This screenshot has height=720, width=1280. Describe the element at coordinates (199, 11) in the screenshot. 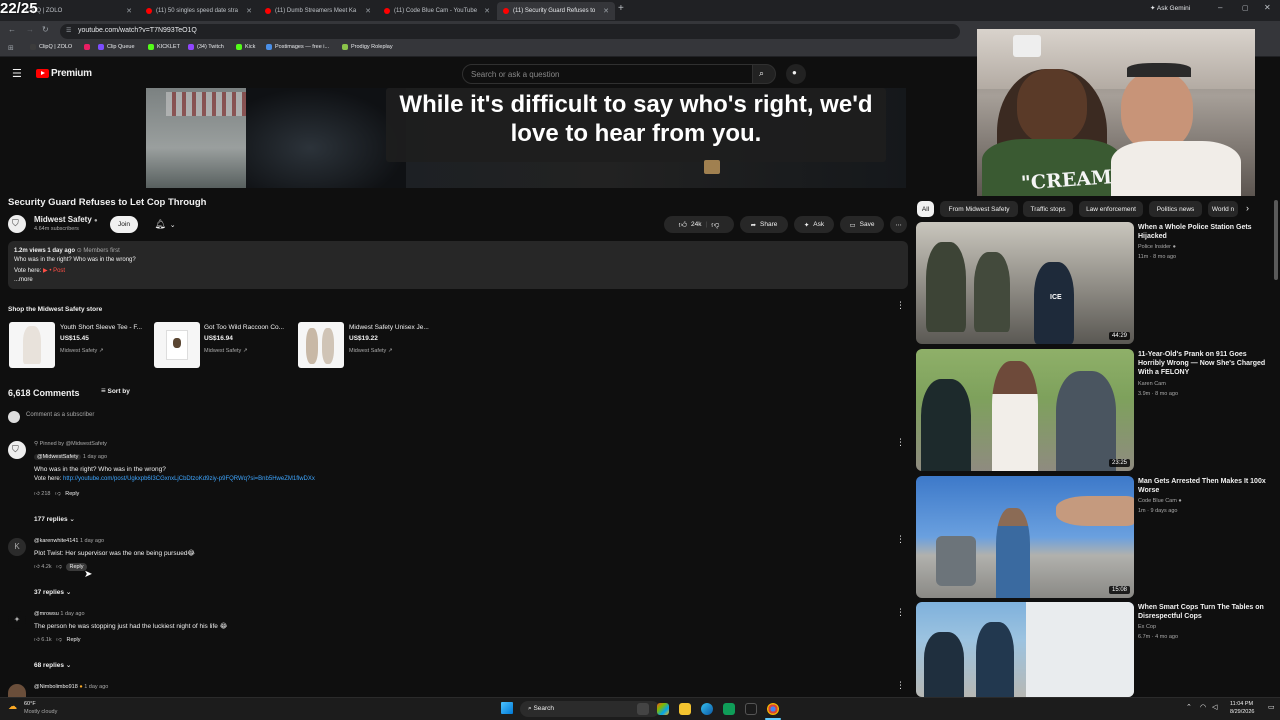

I see `browser-tab: (11) 50 singles speed date stra ✕` at that location.